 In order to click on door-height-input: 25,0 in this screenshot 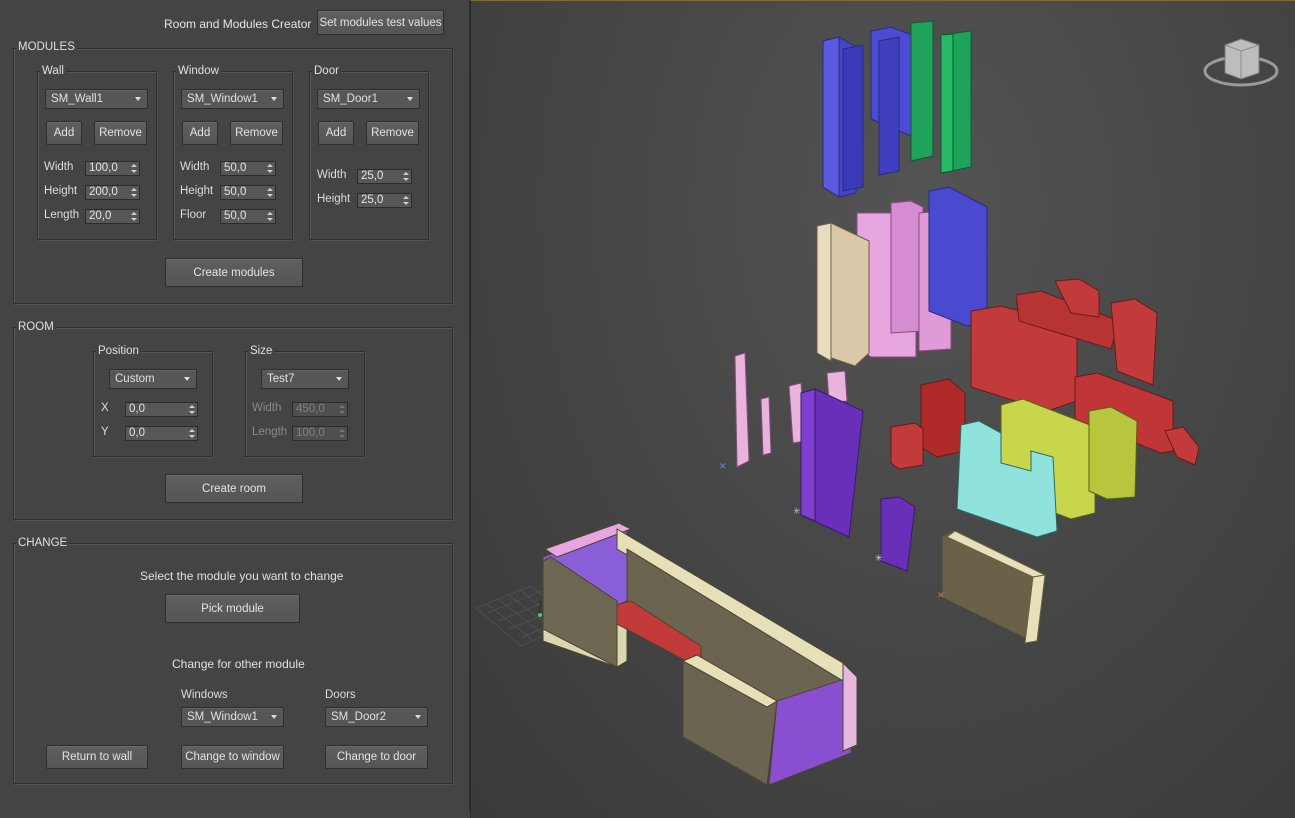, I will do `click(384, 200)`.